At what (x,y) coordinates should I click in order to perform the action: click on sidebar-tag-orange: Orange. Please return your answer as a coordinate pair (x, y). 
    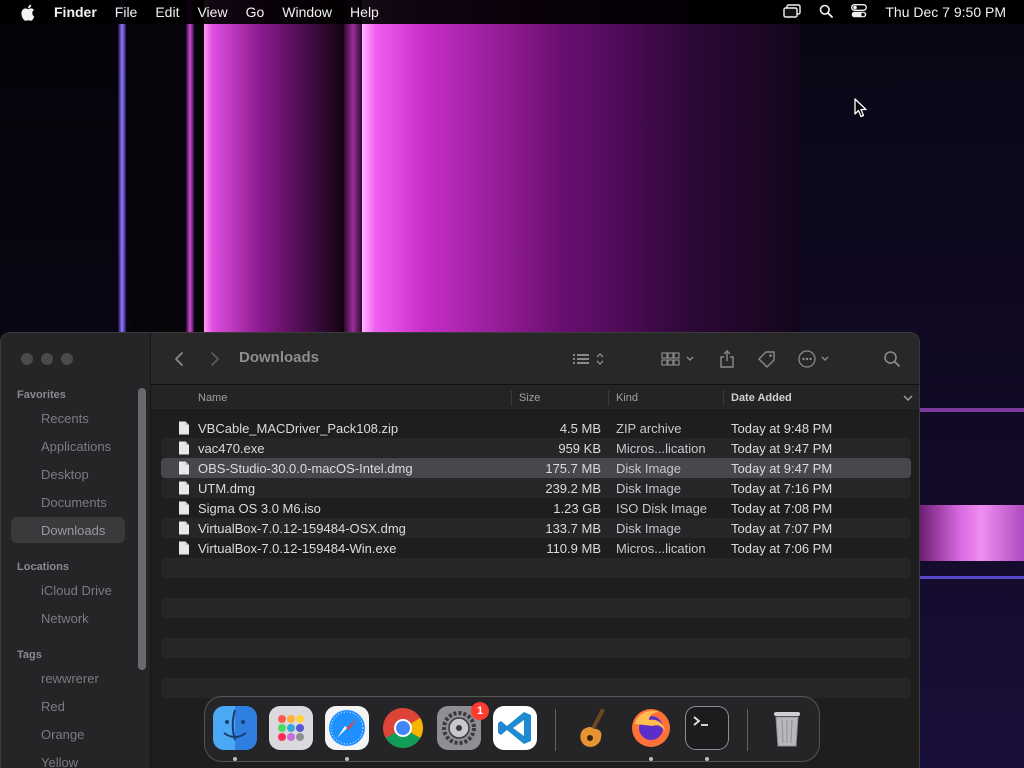
    Looking at the image, I should click on (68, 734).